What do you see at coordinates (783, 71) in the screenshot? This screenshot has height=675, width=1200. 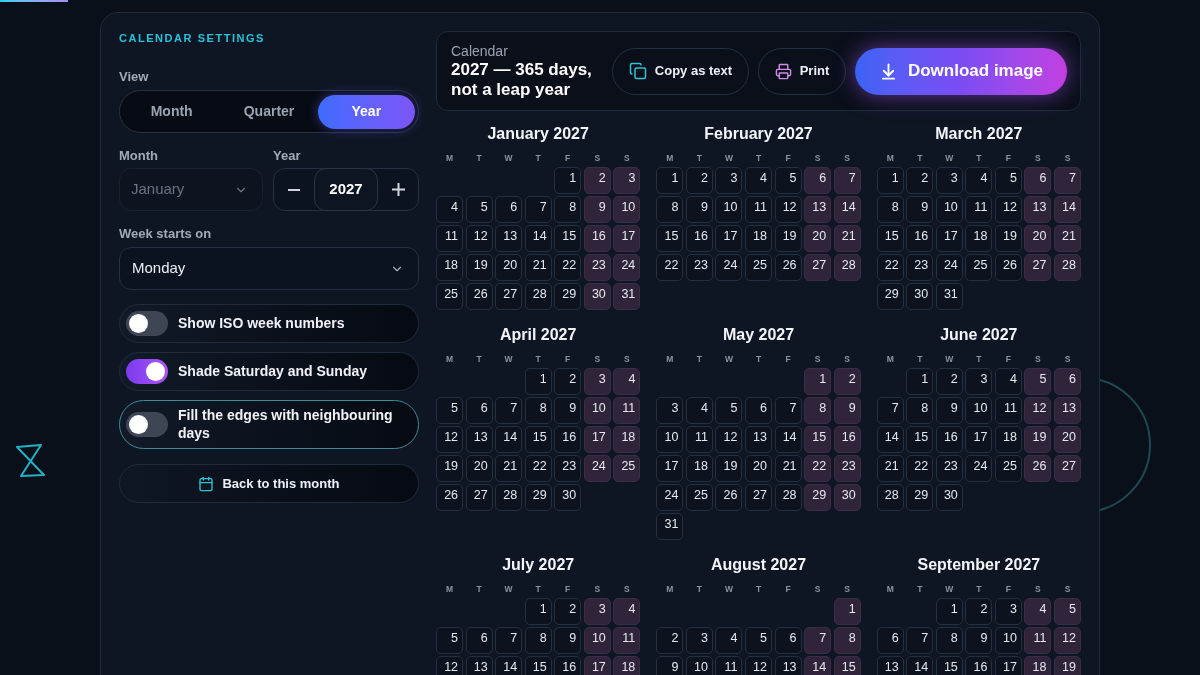 I see `printer-icon` at bounding box center [783, 71].